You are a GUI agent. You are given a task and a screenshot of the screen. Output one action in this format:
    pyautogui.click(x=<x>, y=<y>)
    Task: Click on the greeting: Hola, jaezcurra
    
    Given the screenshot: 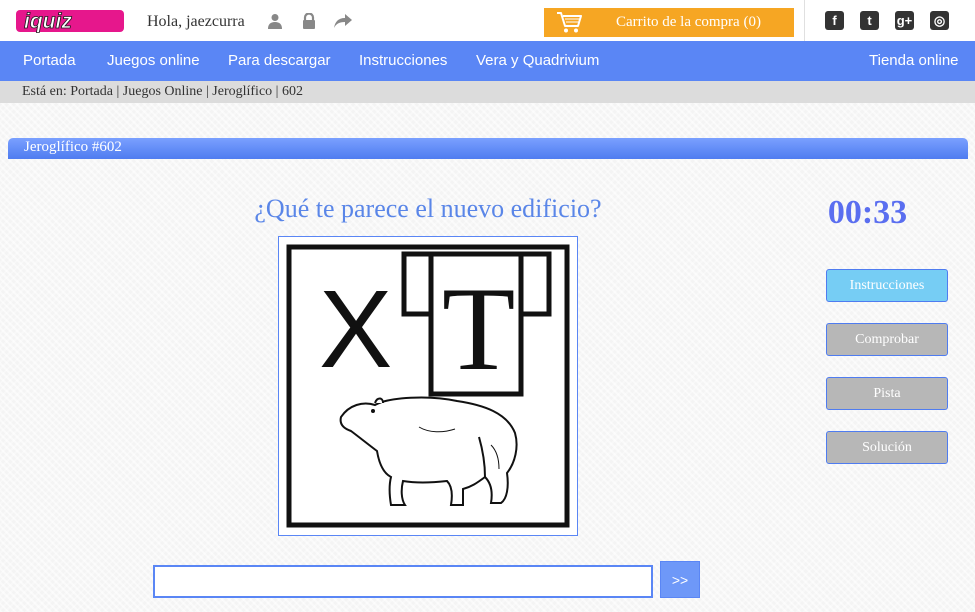 What is the action you would take?
    pyautogui.click(x=196, y=21)
    